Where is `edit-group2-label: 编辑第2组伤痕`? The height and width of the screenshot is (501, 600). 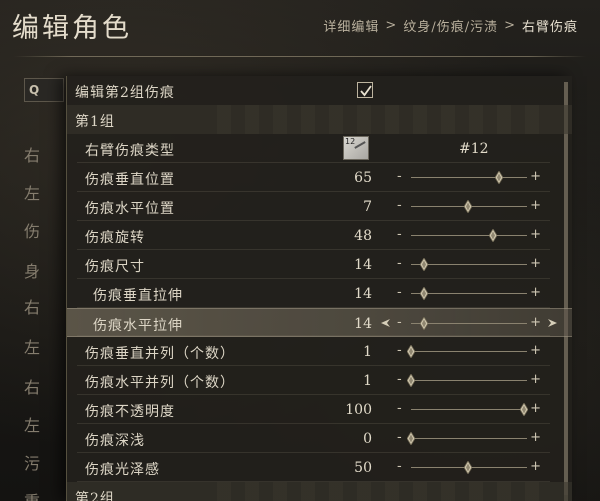
edit-group2-label: 编辑第2组伤痕 is located at coordinates (125, 93).